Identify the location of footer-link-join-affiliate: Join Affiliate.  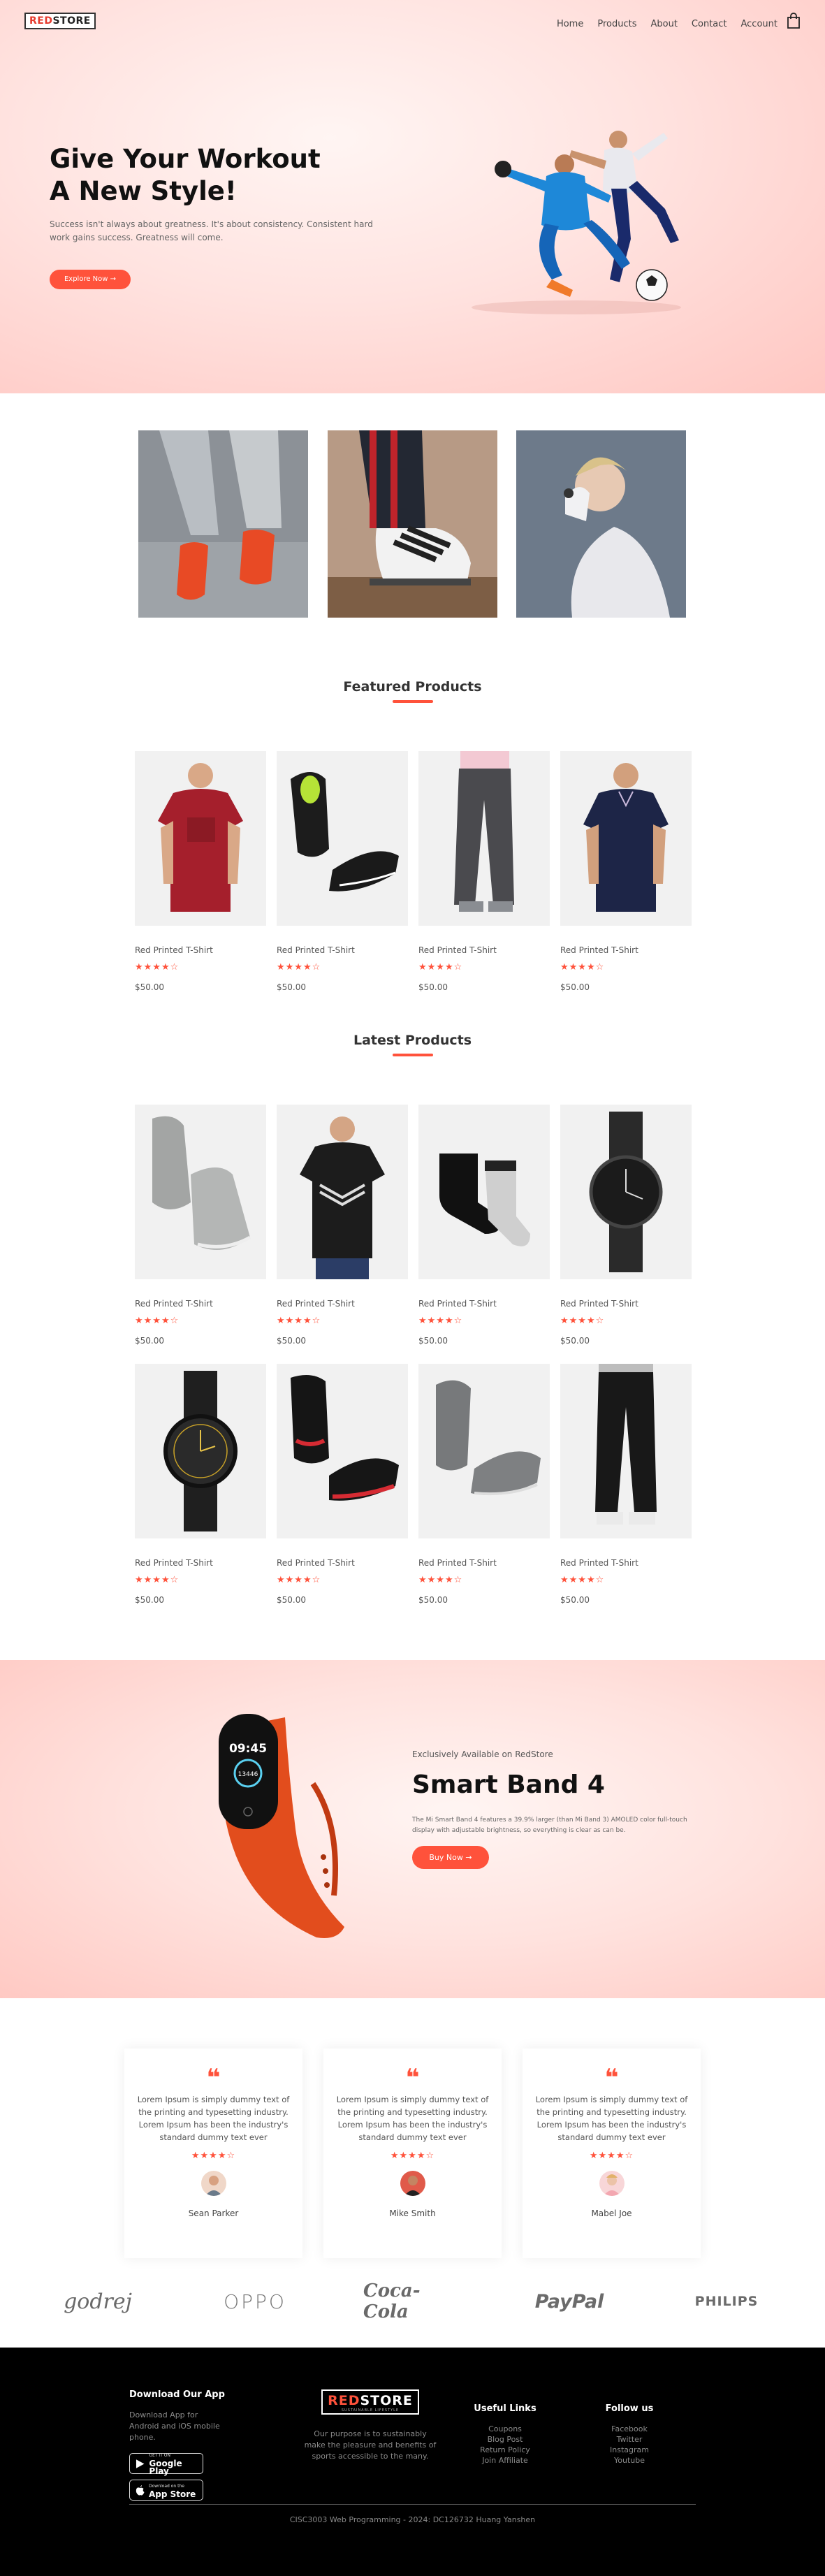
(505, 2460).